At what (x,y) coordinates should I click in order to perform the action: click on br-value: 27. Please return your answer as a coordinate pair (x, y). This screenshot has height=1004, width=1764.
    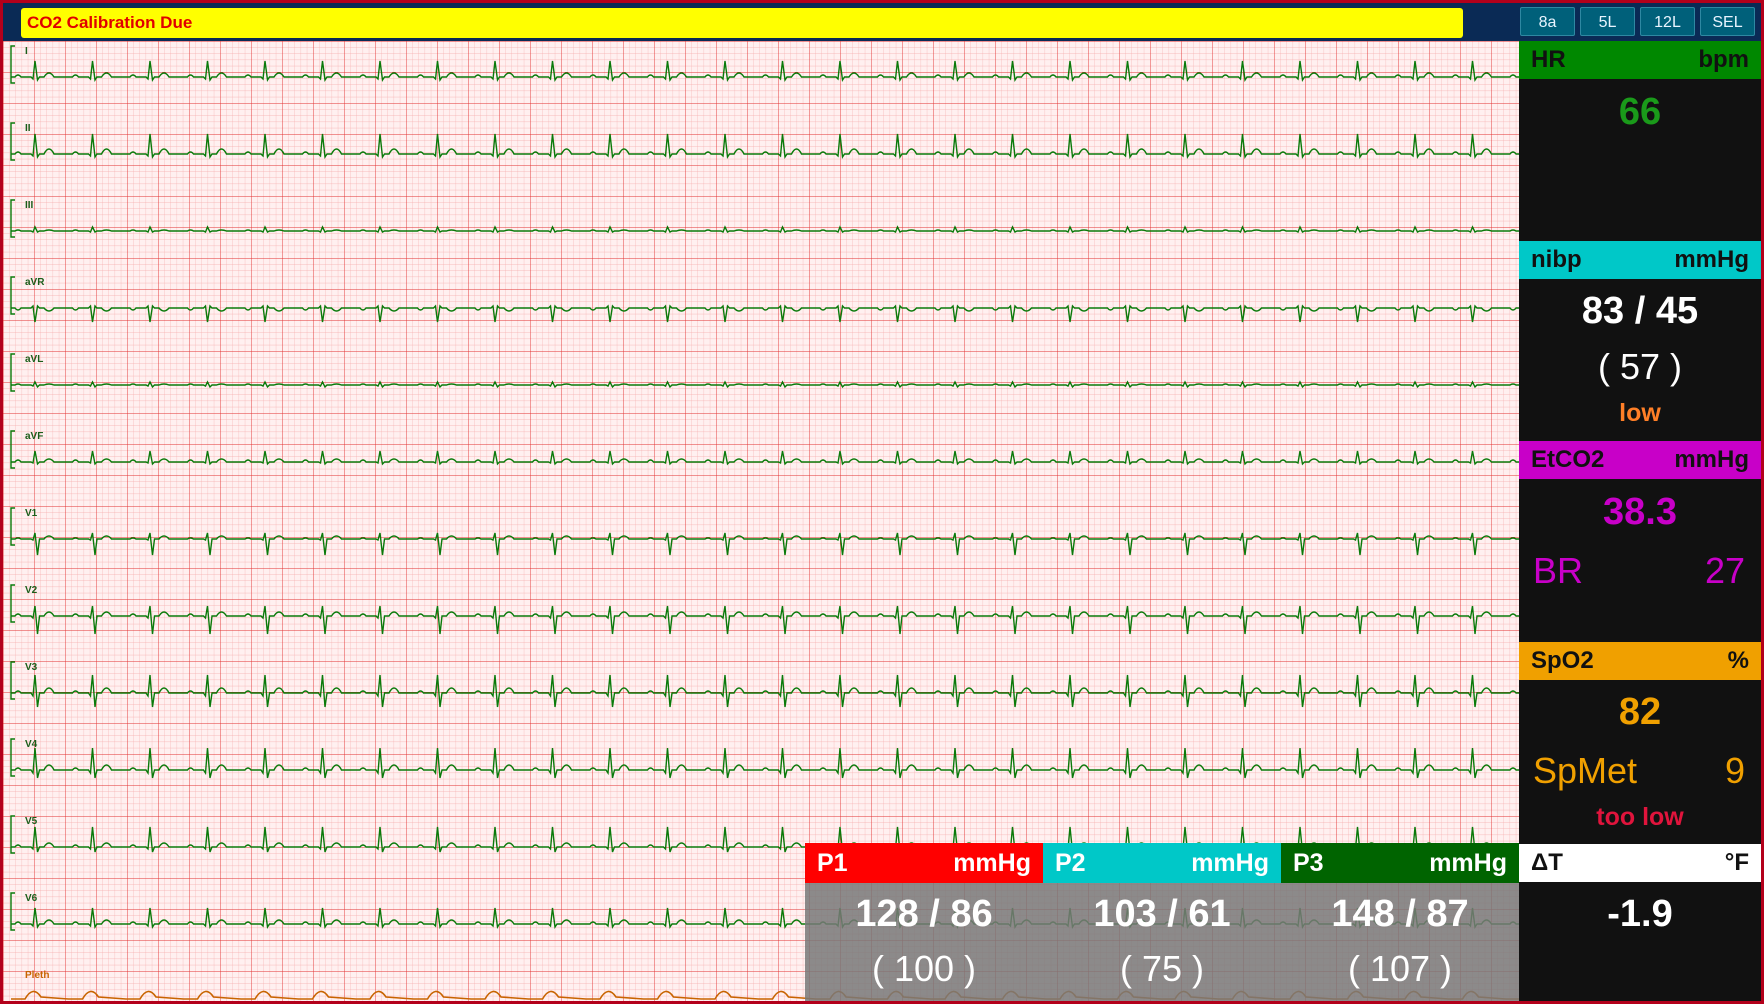
    Looking at the image, I should click on (1724, 570).